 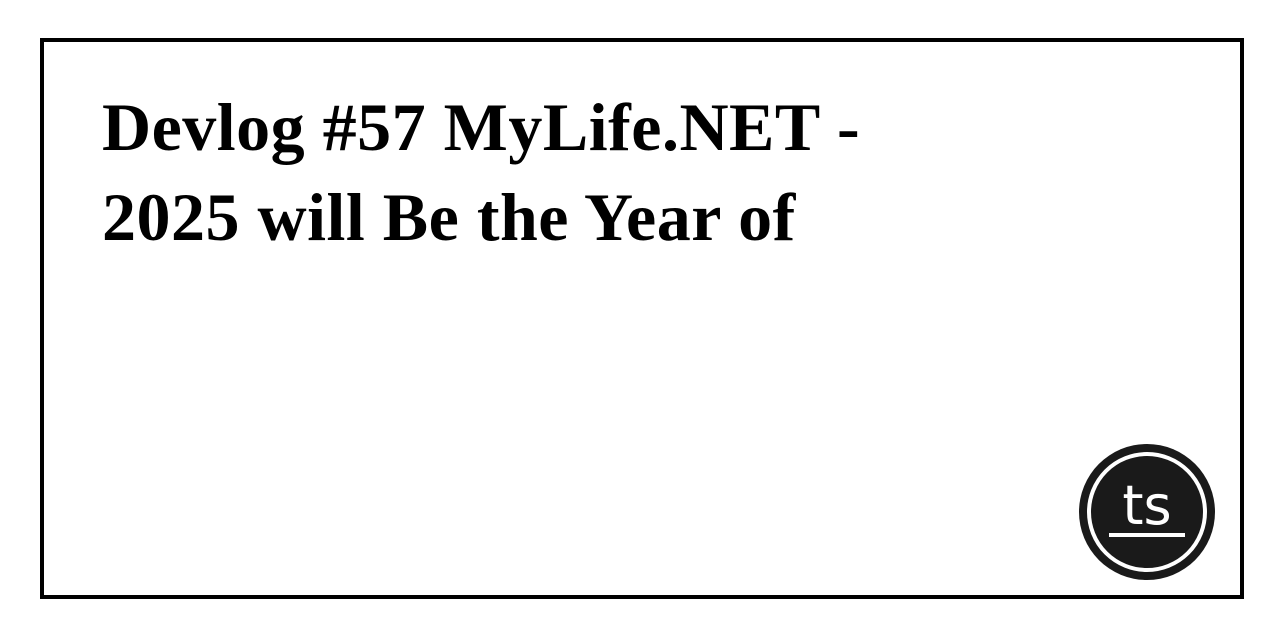 What do you see at coordinates (449, 217) in the screenshot?
I see `post-title-line-2: 2025 will Be the Year of` at bounding box center [449, 217].